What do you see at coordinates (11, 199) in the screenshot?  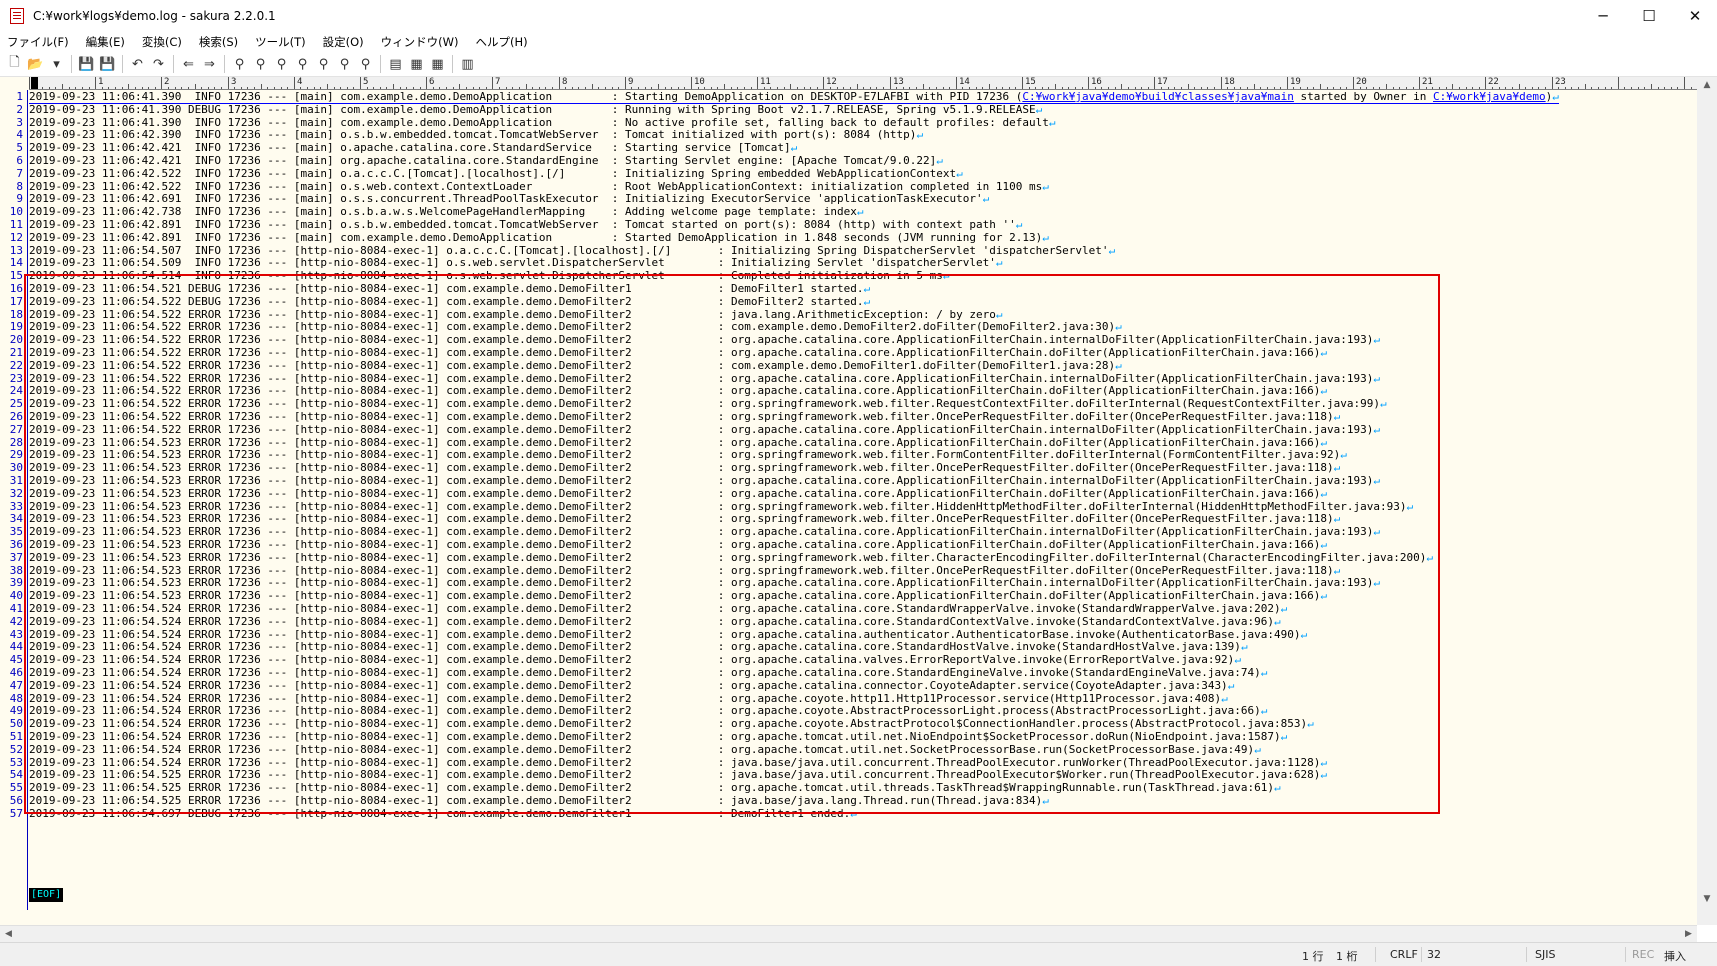 I see `line-number: 9` at bounding box center [11, 199].